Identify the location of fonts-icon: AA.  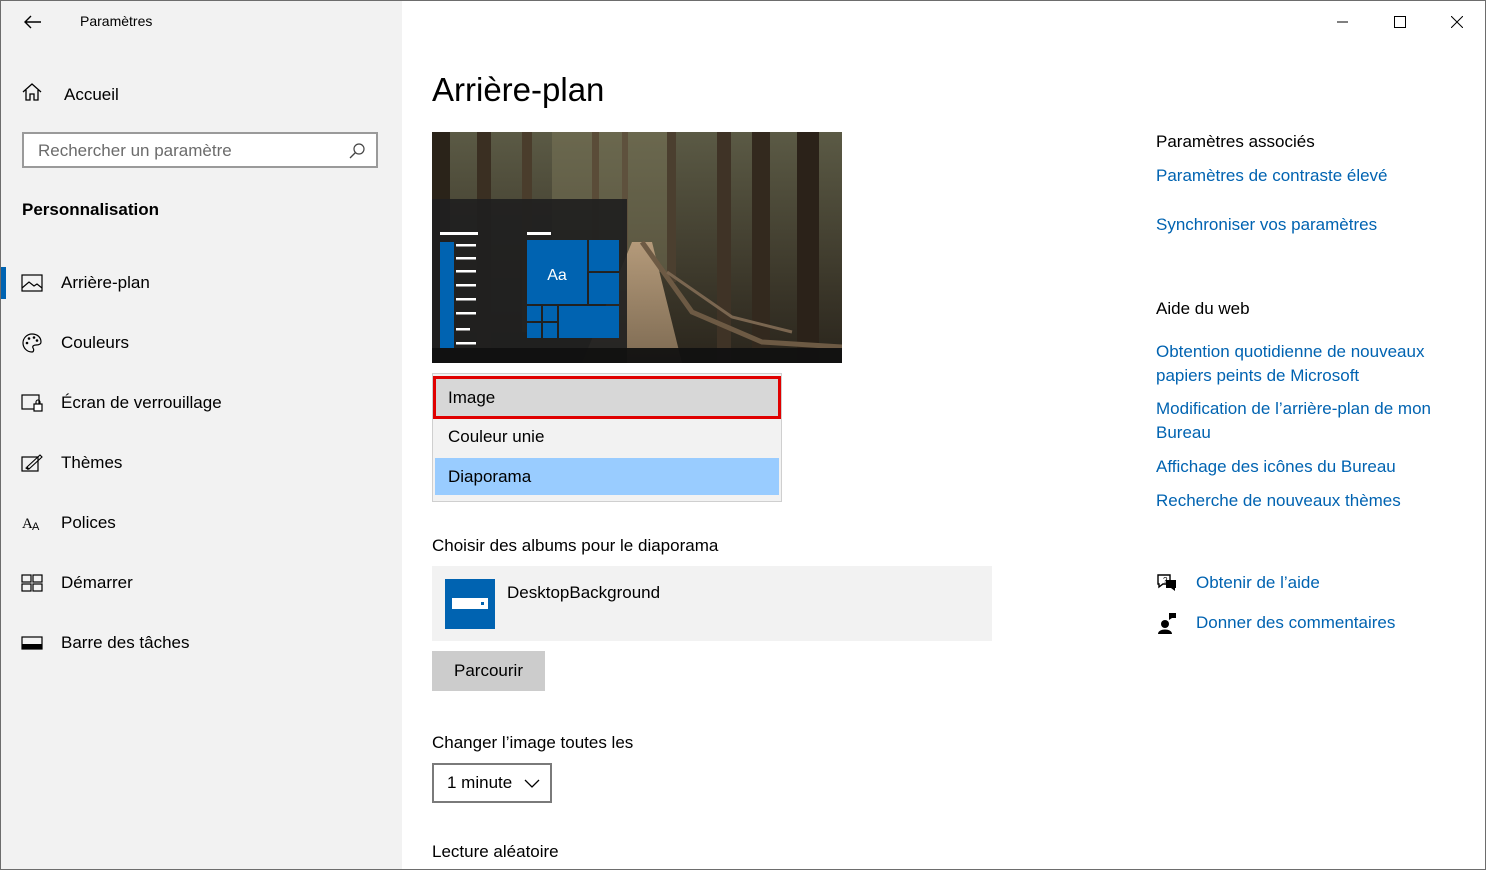
(32, 523).